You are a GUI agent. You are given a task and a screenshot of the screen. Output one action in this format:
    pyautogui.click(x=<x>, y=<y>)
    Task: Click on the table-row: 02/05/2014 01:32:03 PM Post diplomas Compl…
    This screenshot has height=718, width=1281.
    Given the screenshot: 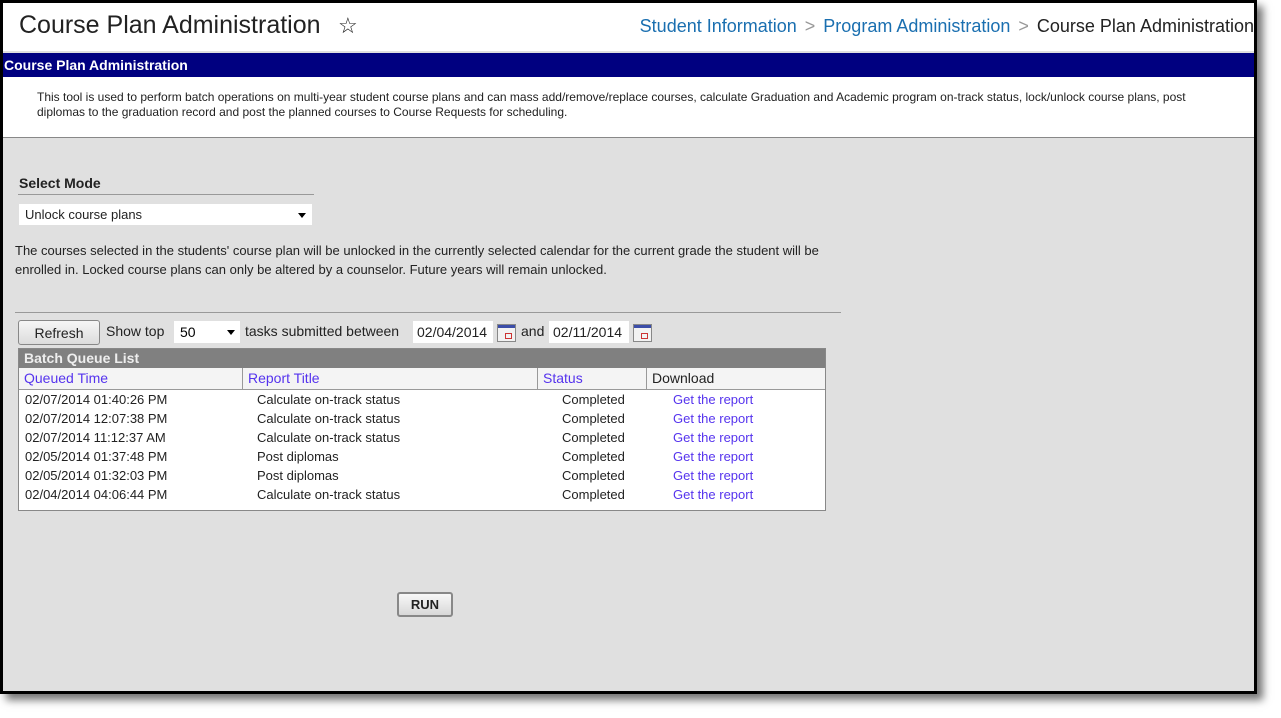 What is the action you would take?
    pyautogui.click(x=422, y=475)
    